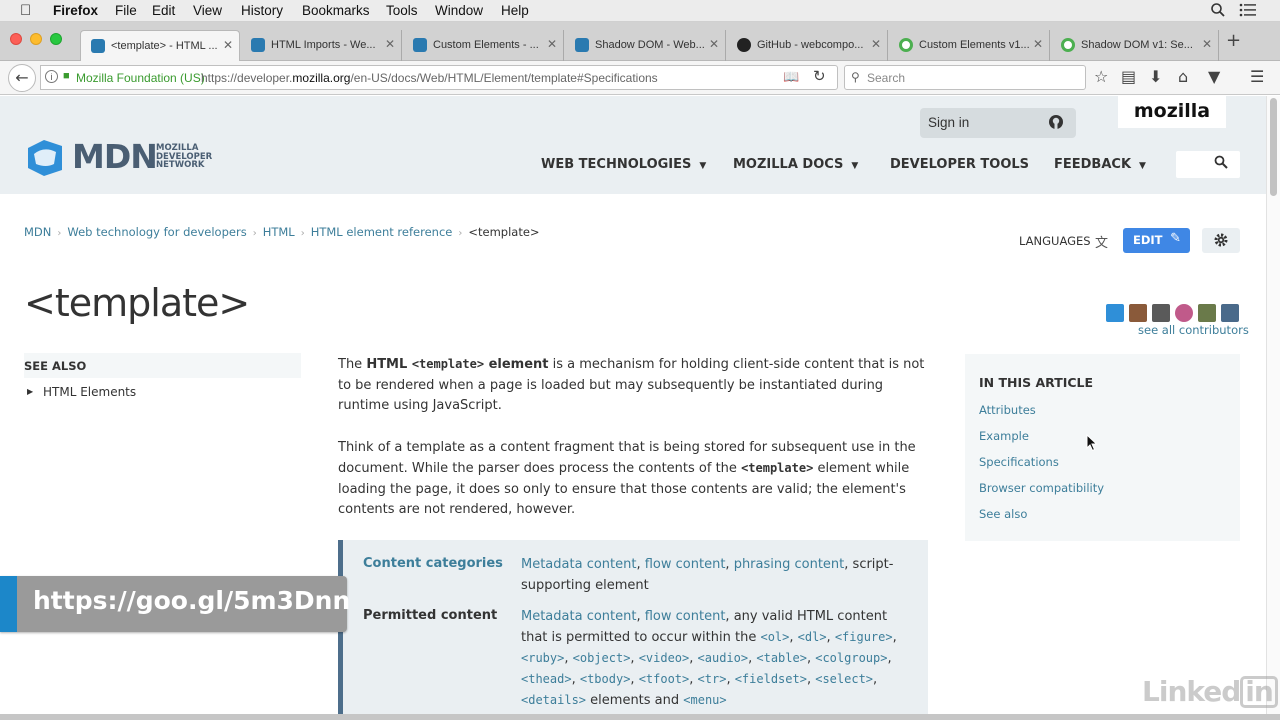 The height and width of the screenshot is (720, 1280). What do you see at coordinates (645, 45) in the screenshot?
I see `tab-shadow-dom: Shadow DOM - Web... ✕` at bounding box center [645, 45].